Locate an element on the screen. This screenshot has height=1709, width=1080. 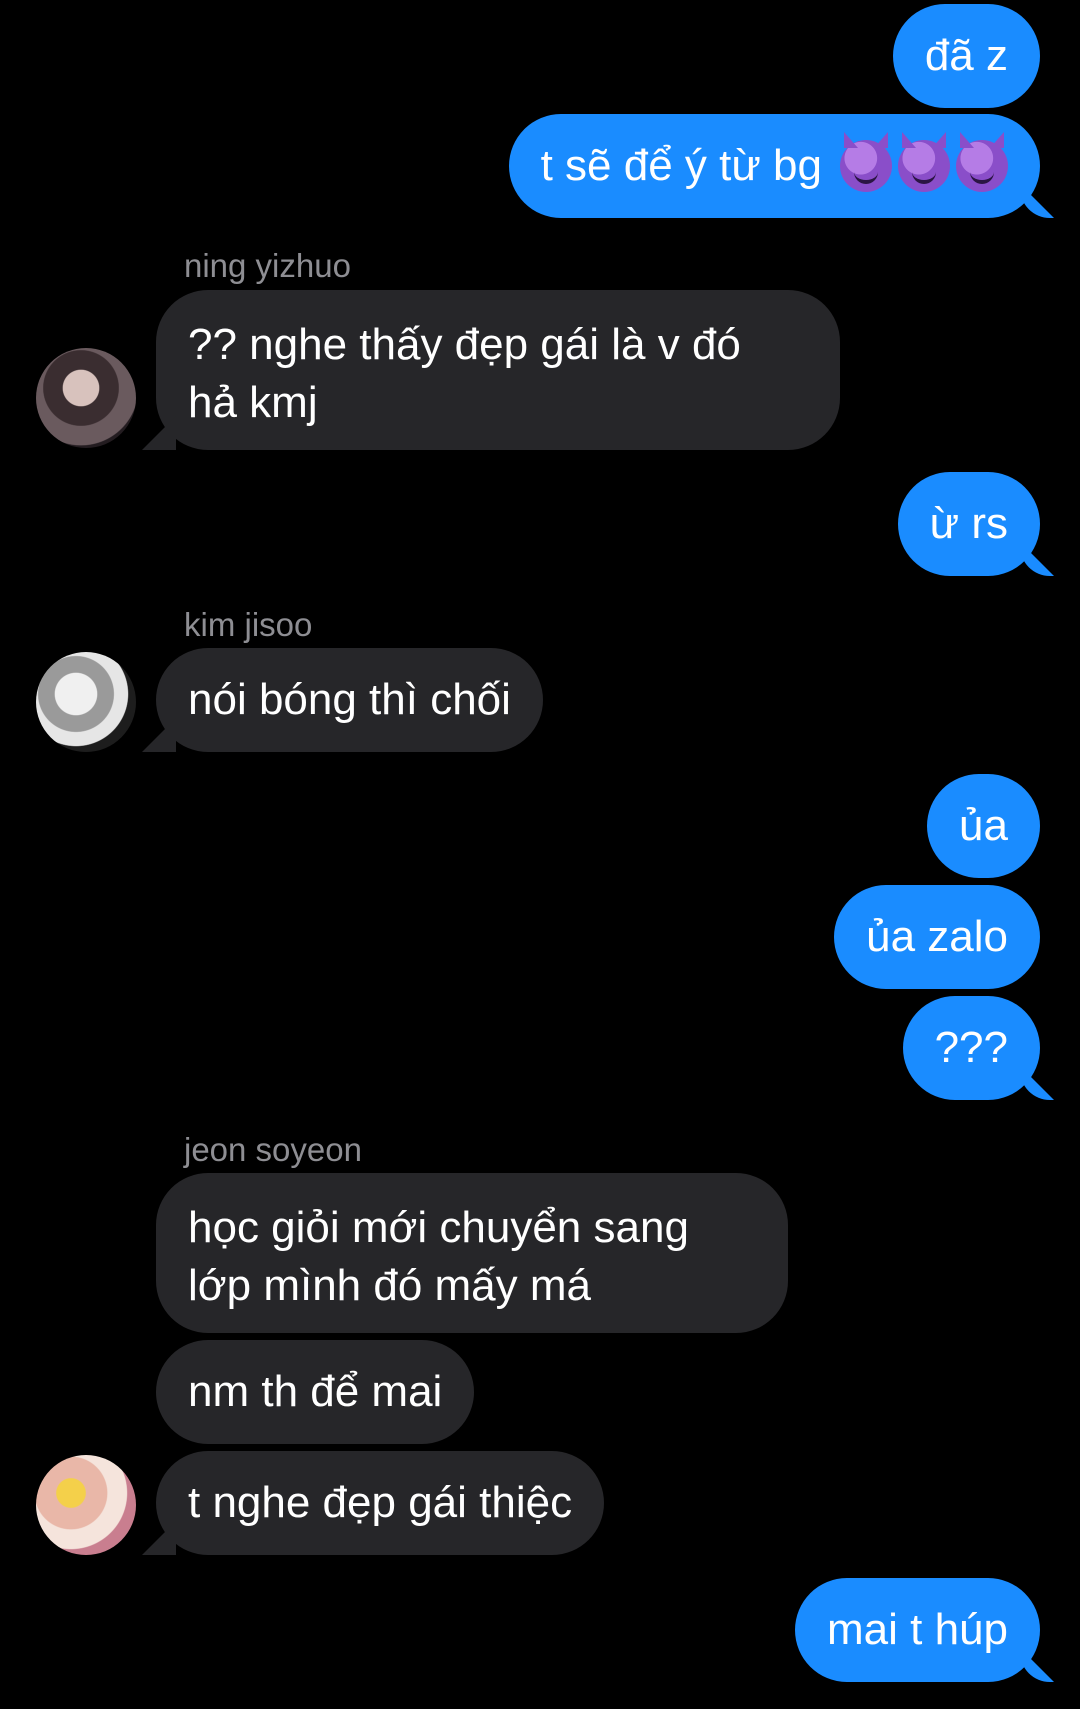
message-text: ừ rs is located at coordinates (968, 523).